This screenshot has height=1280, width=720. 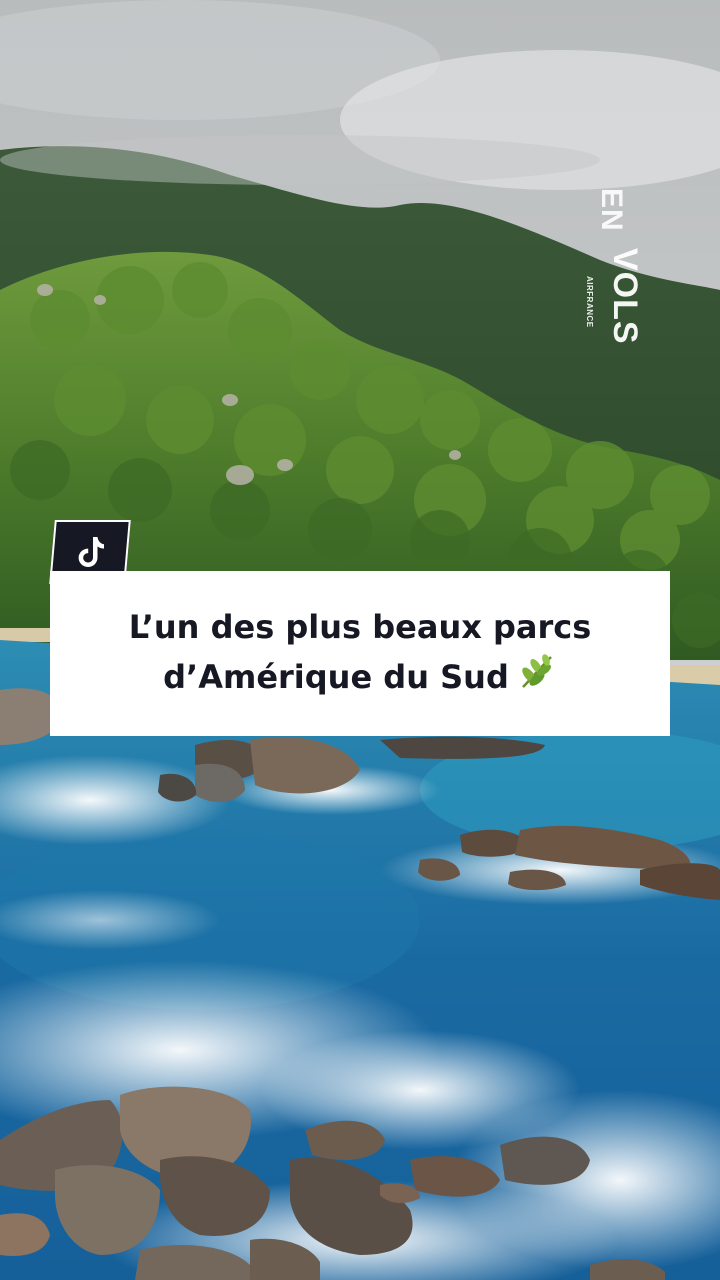 I want to click on watermark-en-text: EN, so click(x=611, y=210).